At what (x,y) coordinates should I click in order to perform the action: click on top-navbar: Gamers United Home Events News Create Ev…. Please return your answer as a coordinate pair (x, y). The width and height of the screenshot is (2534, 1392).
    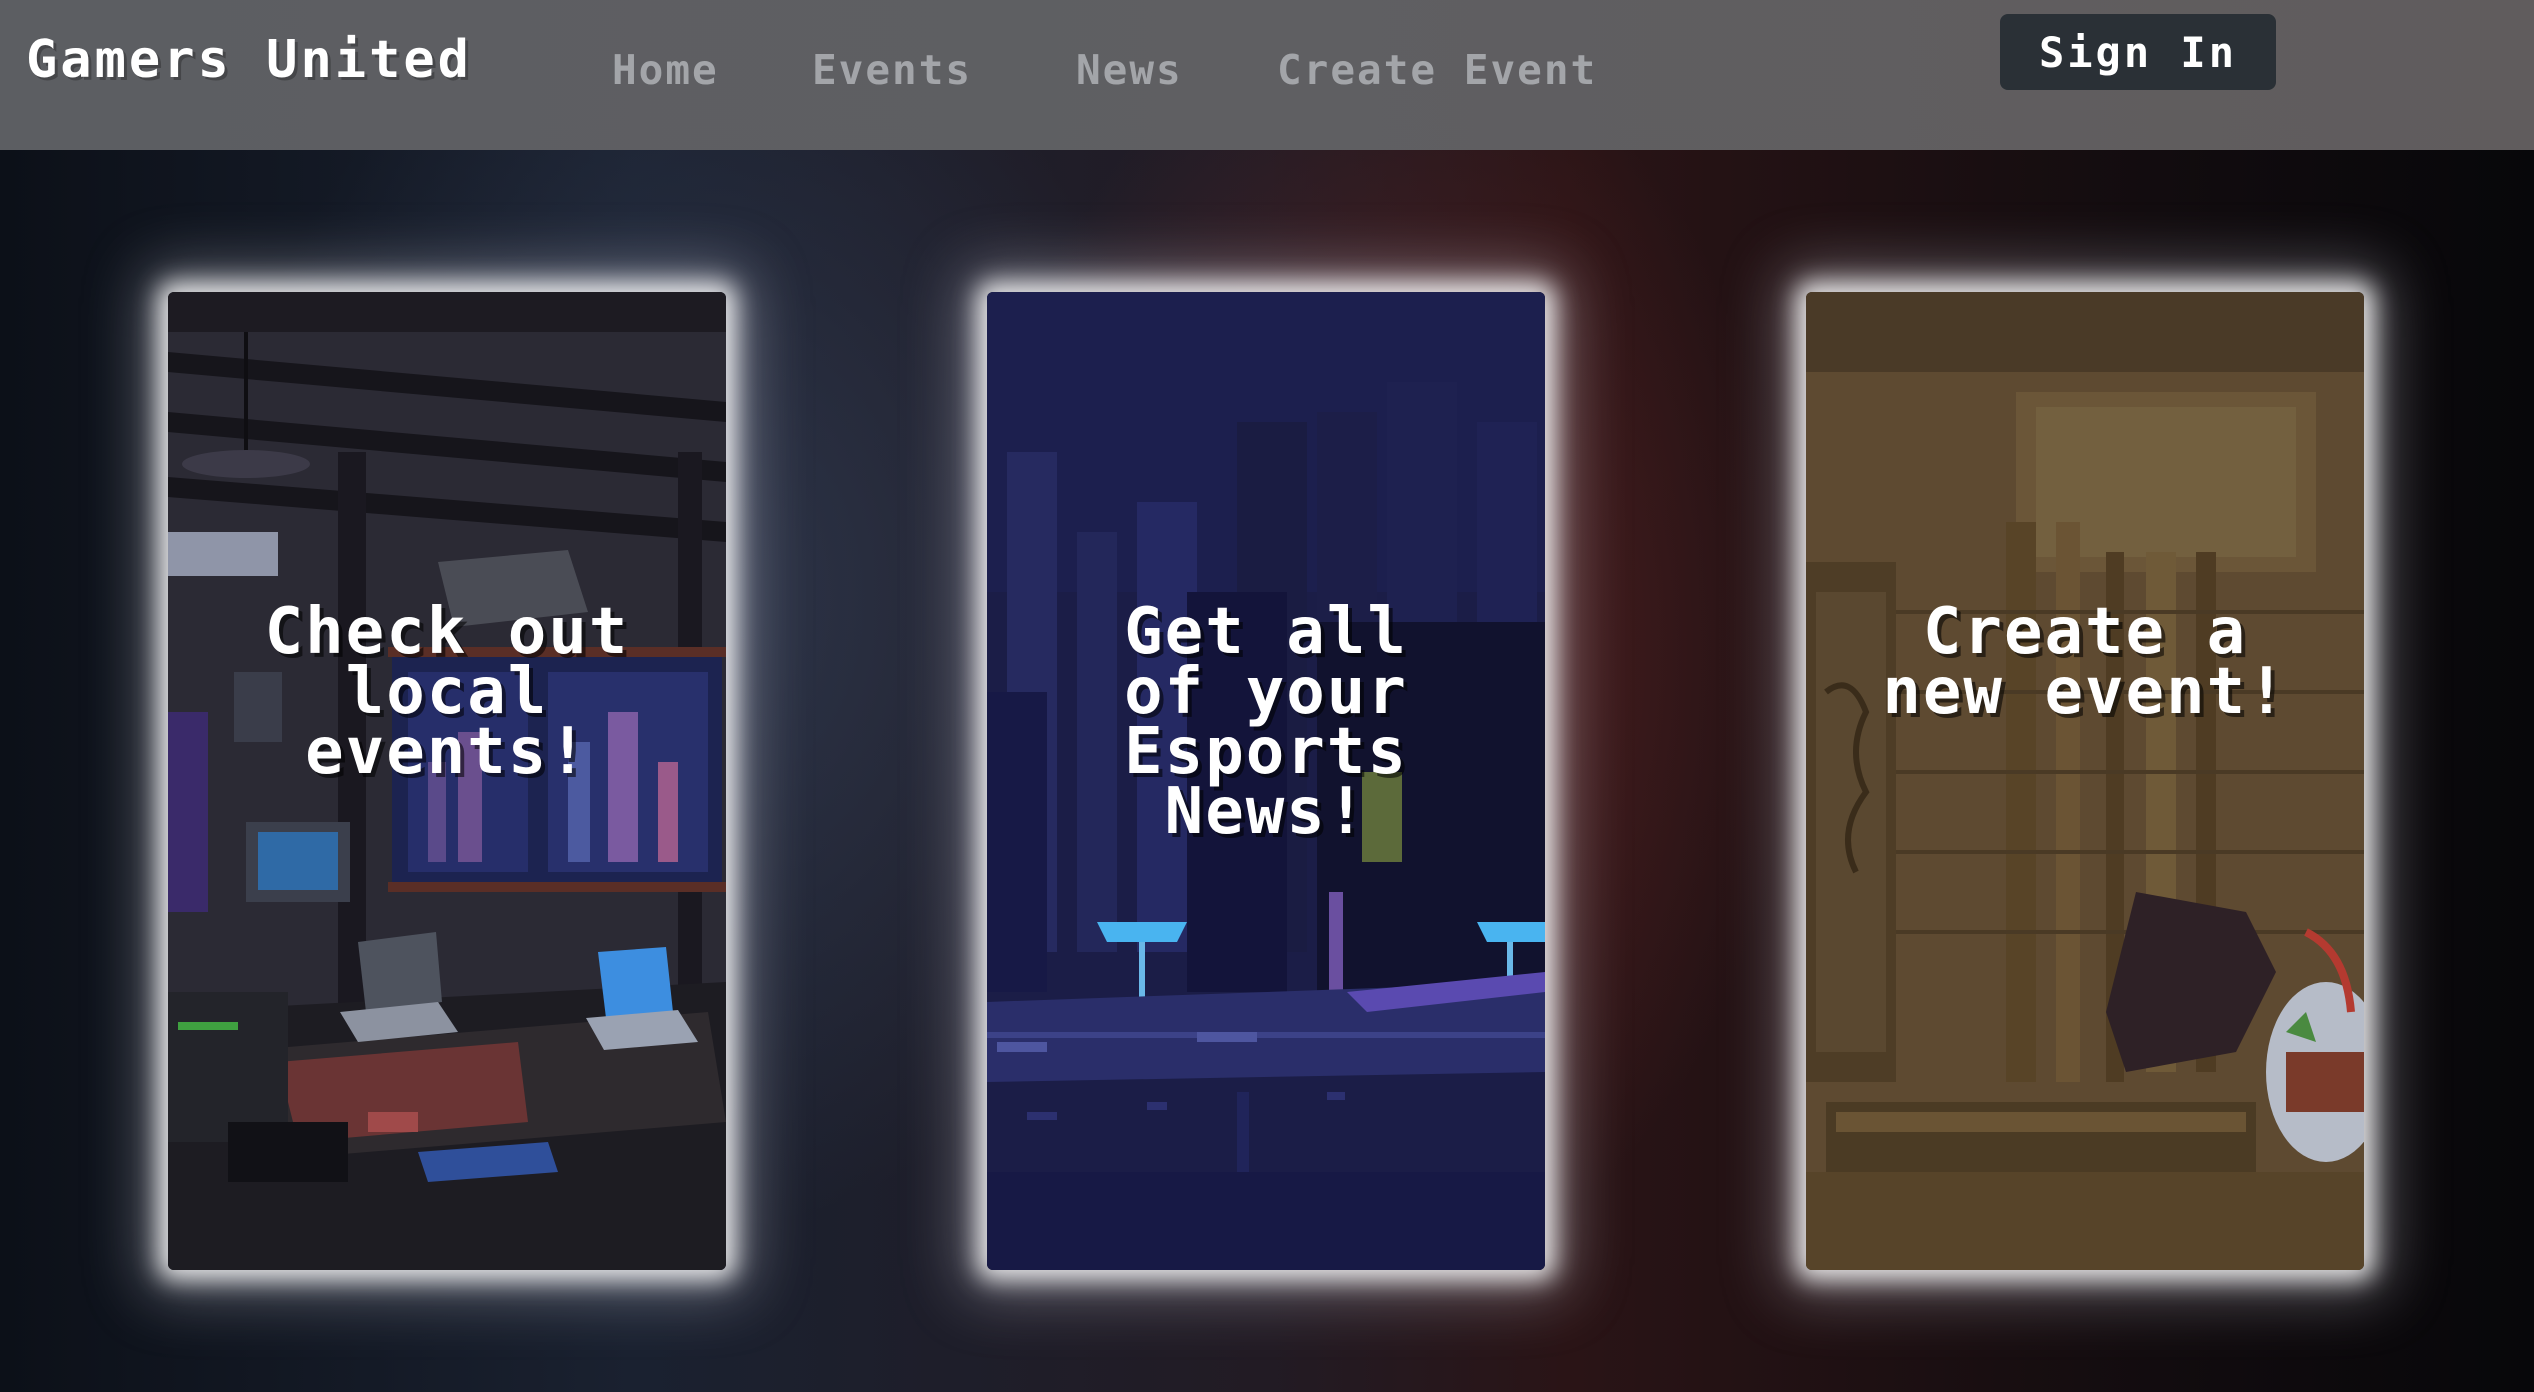
    Looking at the image, I should click on (1267, 75).